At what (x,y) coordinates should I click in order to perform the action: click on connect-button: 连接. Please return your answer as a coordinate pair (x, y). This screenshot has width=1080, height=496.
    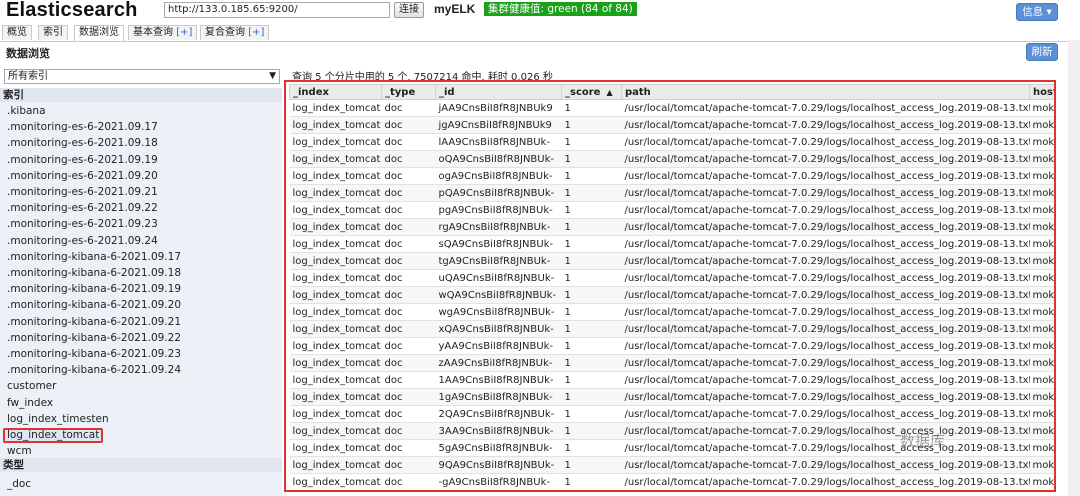
    Looking at the image, I should click on (409, 10).